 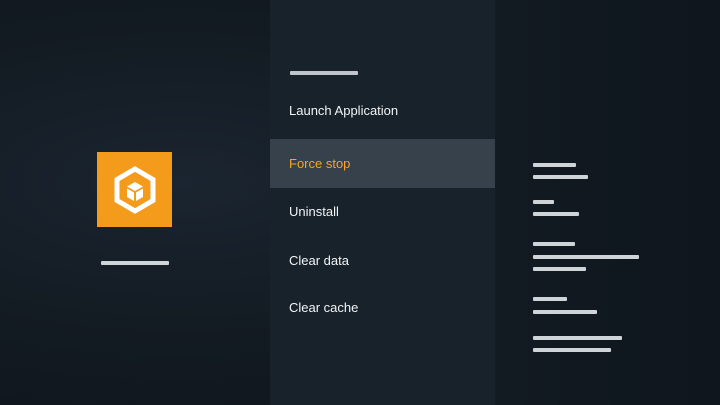 I want to click on menu-header-placeholder-bar, so click(x=324, y=73).